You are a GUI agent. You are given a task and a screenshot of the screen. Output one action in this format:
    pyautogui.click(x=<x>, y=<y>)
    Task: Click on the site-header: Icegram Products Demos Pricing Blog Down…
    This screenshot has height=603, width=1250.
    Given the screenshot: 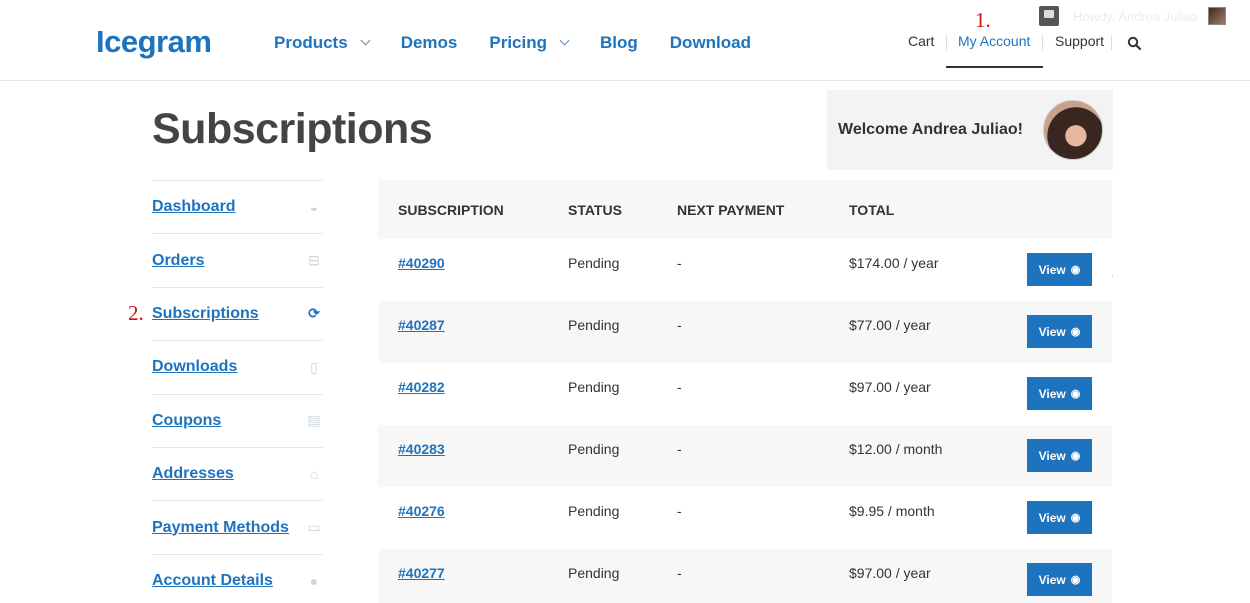 What is the action you would take?
    pyautogui.click(x=625, y=40)
    